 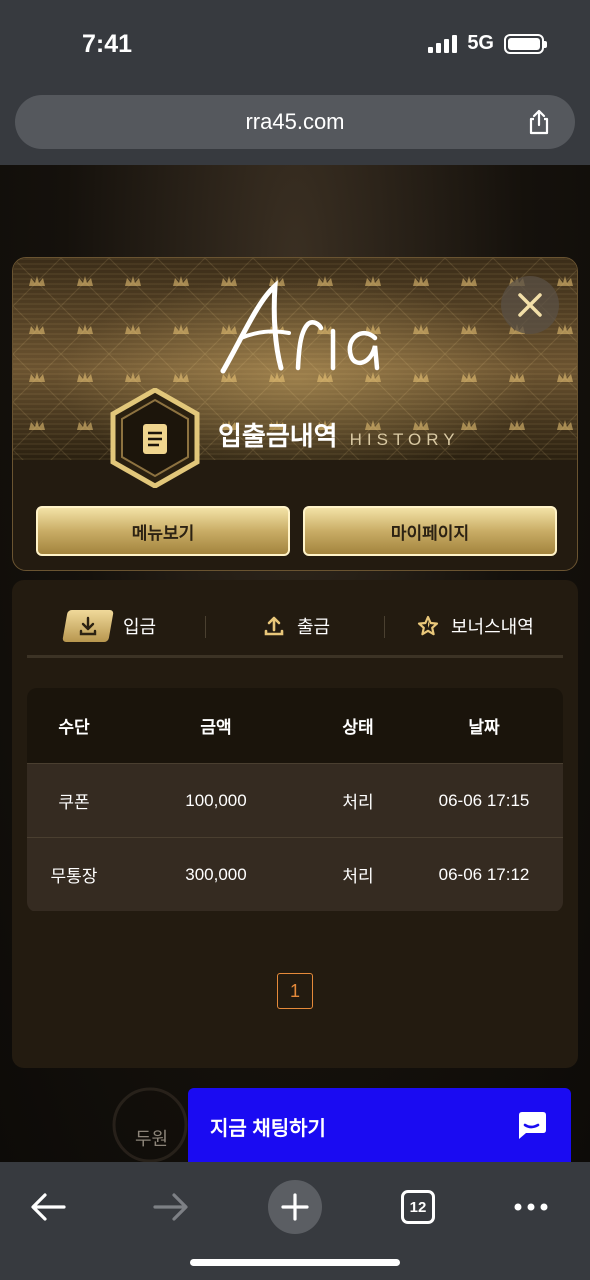 I want to click on url-text: rra45.com, so click(x=295, y=121).